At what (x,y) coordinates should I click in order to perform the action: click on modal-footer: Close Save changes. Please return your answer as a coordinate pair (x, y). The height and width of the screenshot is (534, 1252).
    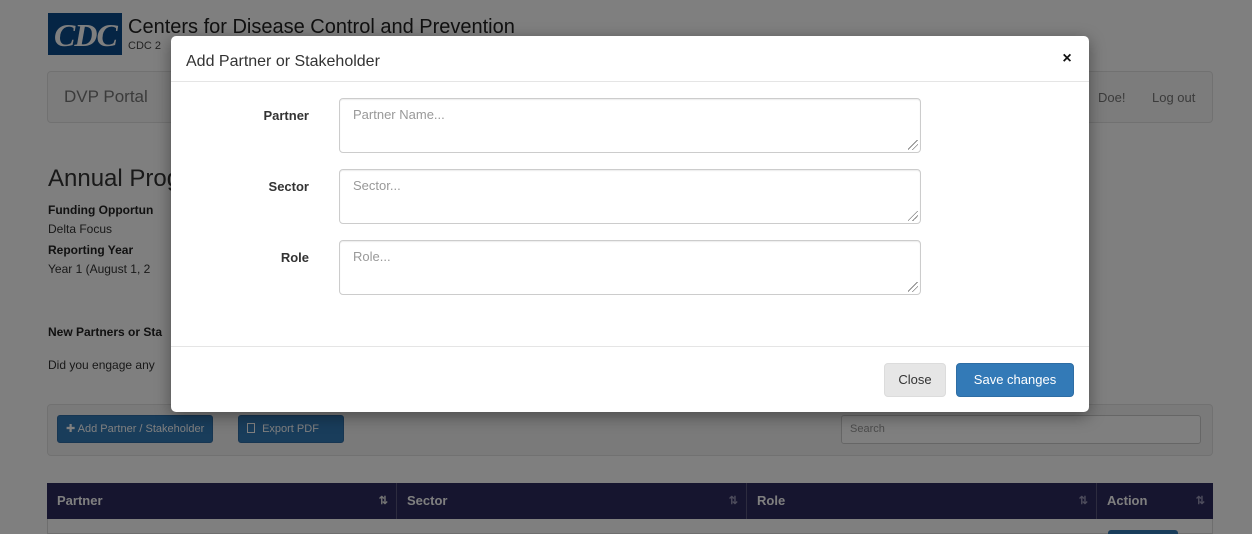
    Looking at the image, I should click on (630, 379).